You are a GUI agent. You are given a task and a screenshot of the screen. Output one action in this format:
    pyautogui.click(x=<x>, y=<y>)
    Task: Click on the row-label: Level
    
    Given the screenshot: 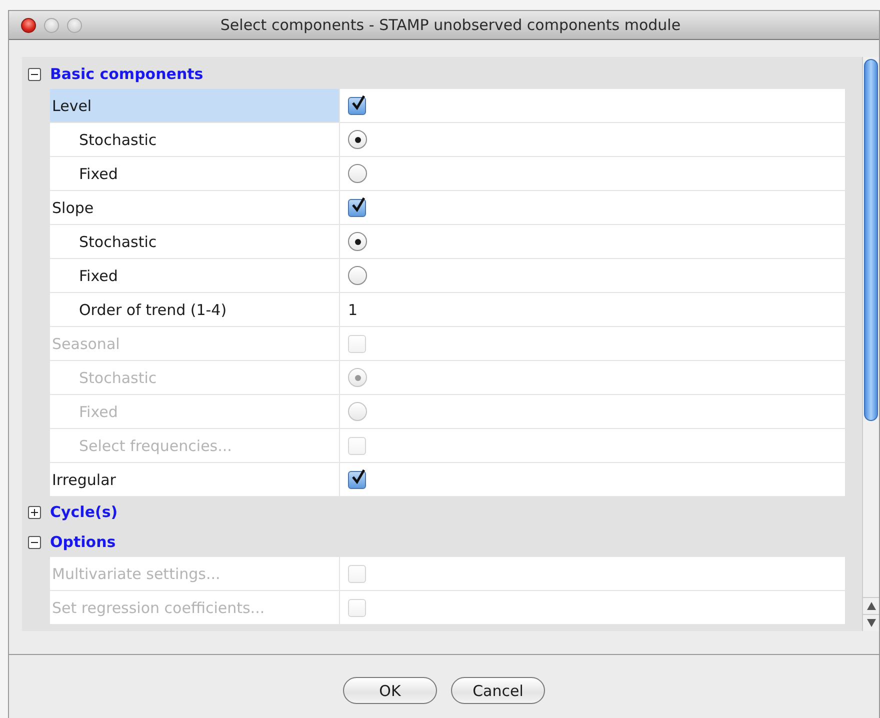 What is the action you would take?
    pyautogui.click(x=195, y=106)
    